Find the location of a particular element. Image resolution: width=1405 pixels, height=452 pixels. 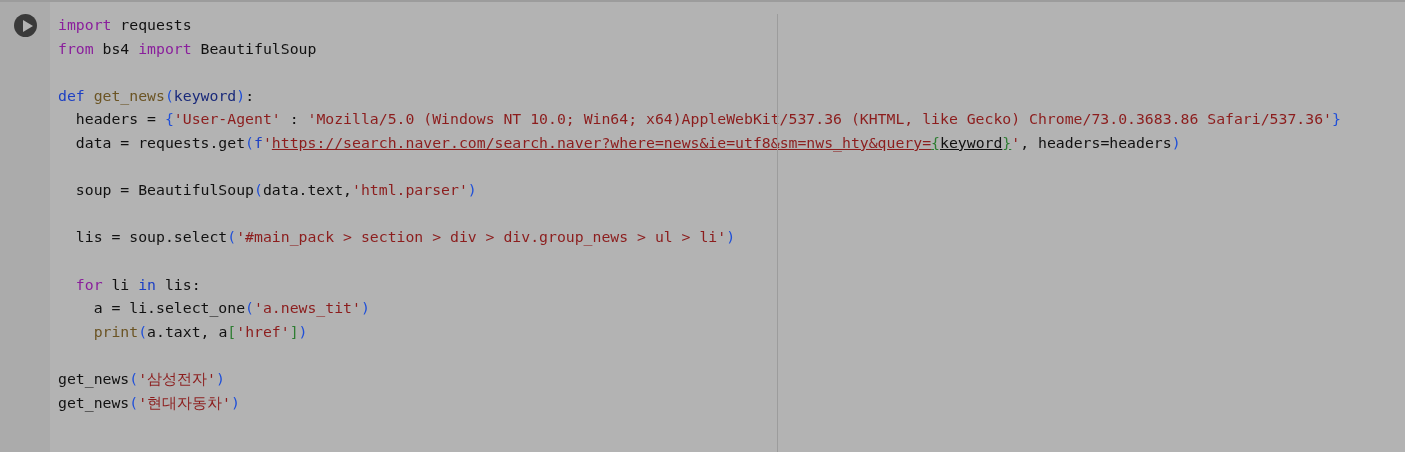

code-line: lis = soup.select('#main_pack > section > div > div.group_news > ul > li') is located at coordinates (405, 237).